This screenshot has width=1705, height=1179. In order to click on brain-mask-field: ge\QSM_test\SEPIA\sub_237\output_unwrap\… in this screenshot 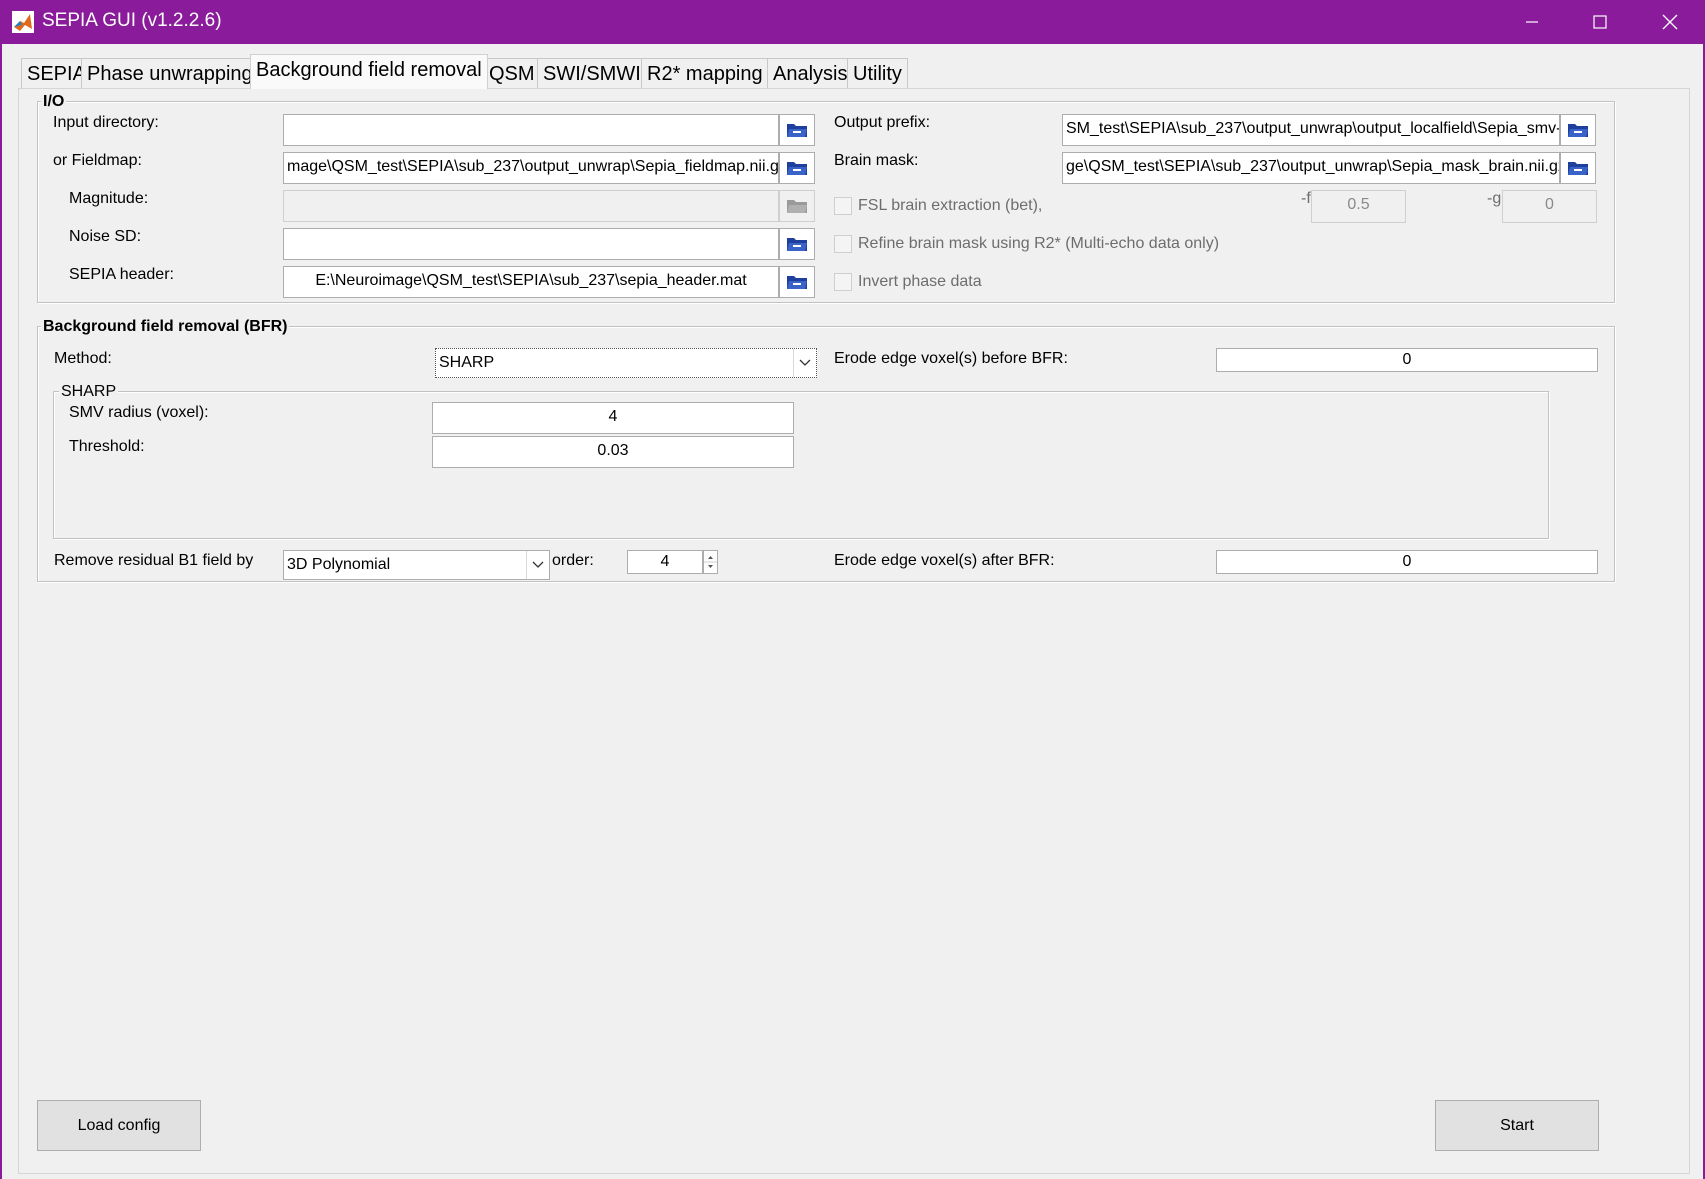, I will do `click(1311, 168)`.